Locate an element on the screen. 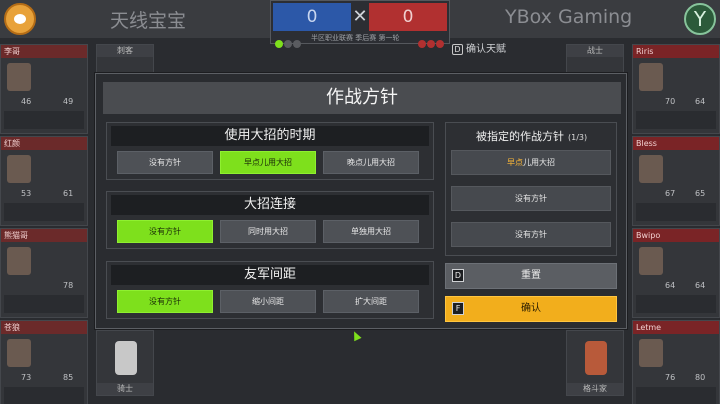 The width and height of the screenshot is (720, 404). player-name: 苍狼 is located at coordinates (44, 327).